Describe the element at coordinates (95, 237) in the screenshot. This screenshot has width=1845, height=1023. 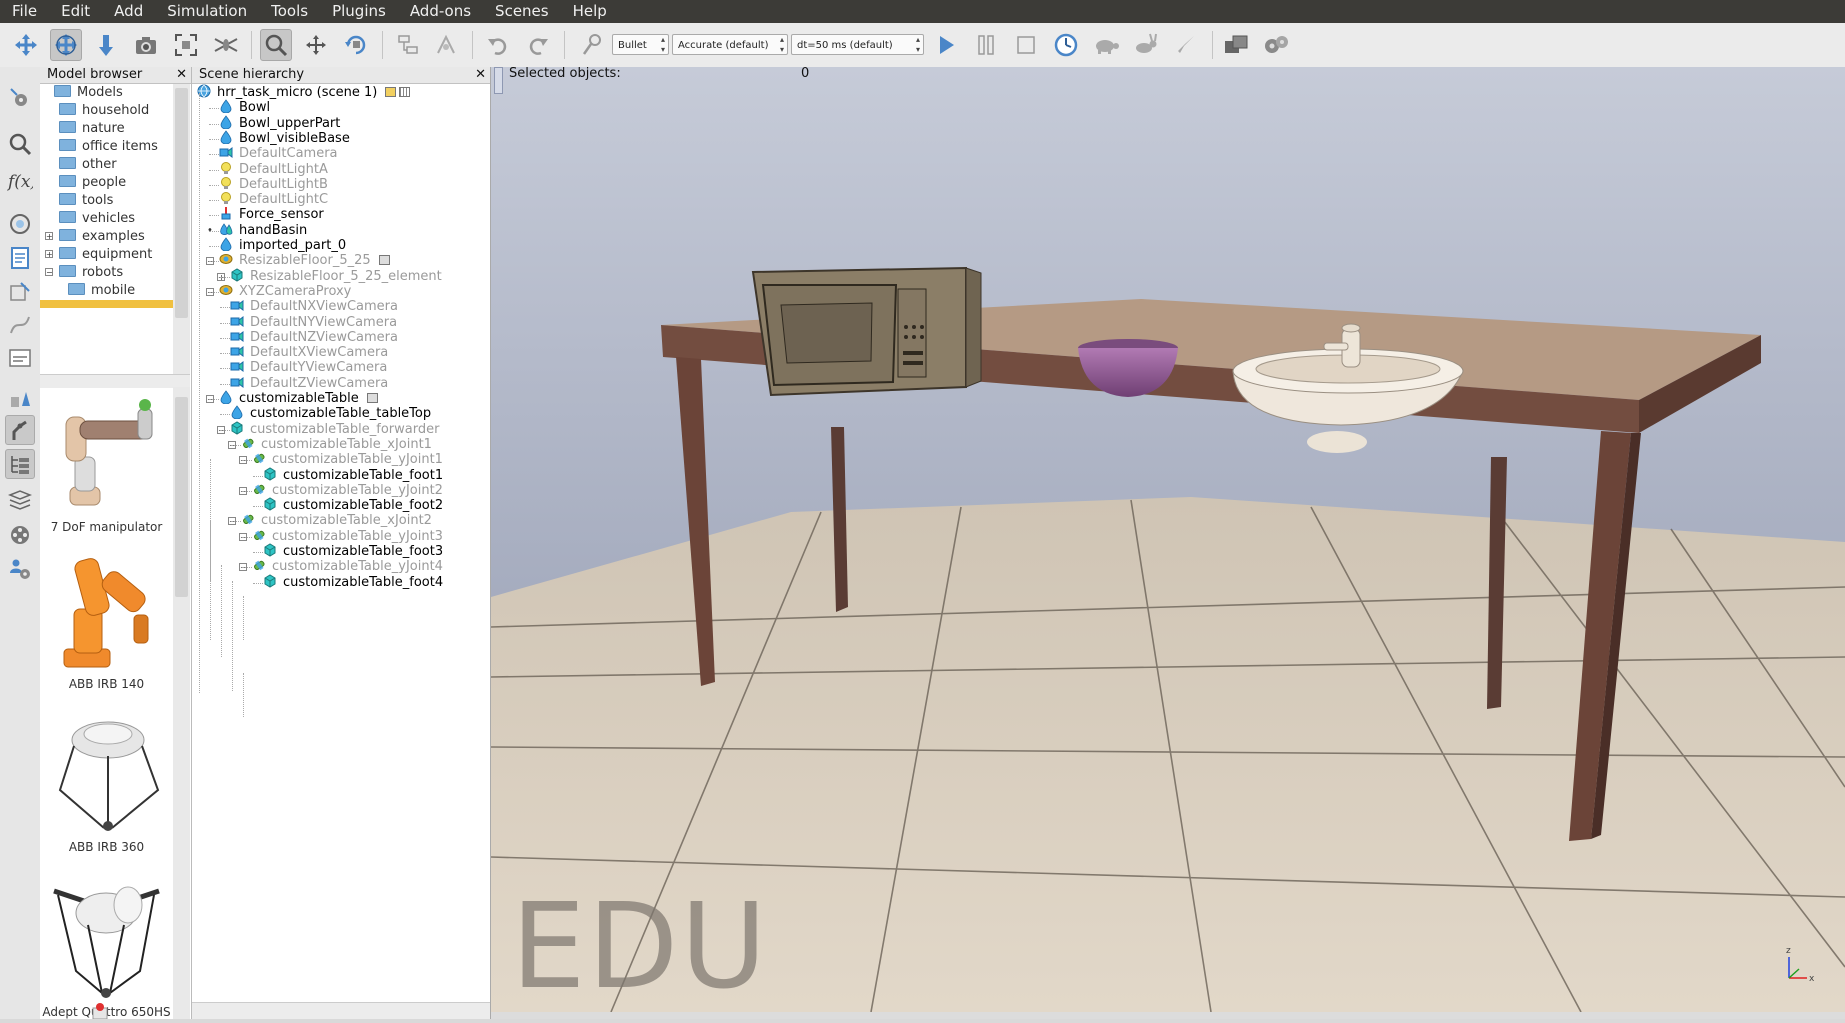
I see `model-folder-item: + examples` at that location.